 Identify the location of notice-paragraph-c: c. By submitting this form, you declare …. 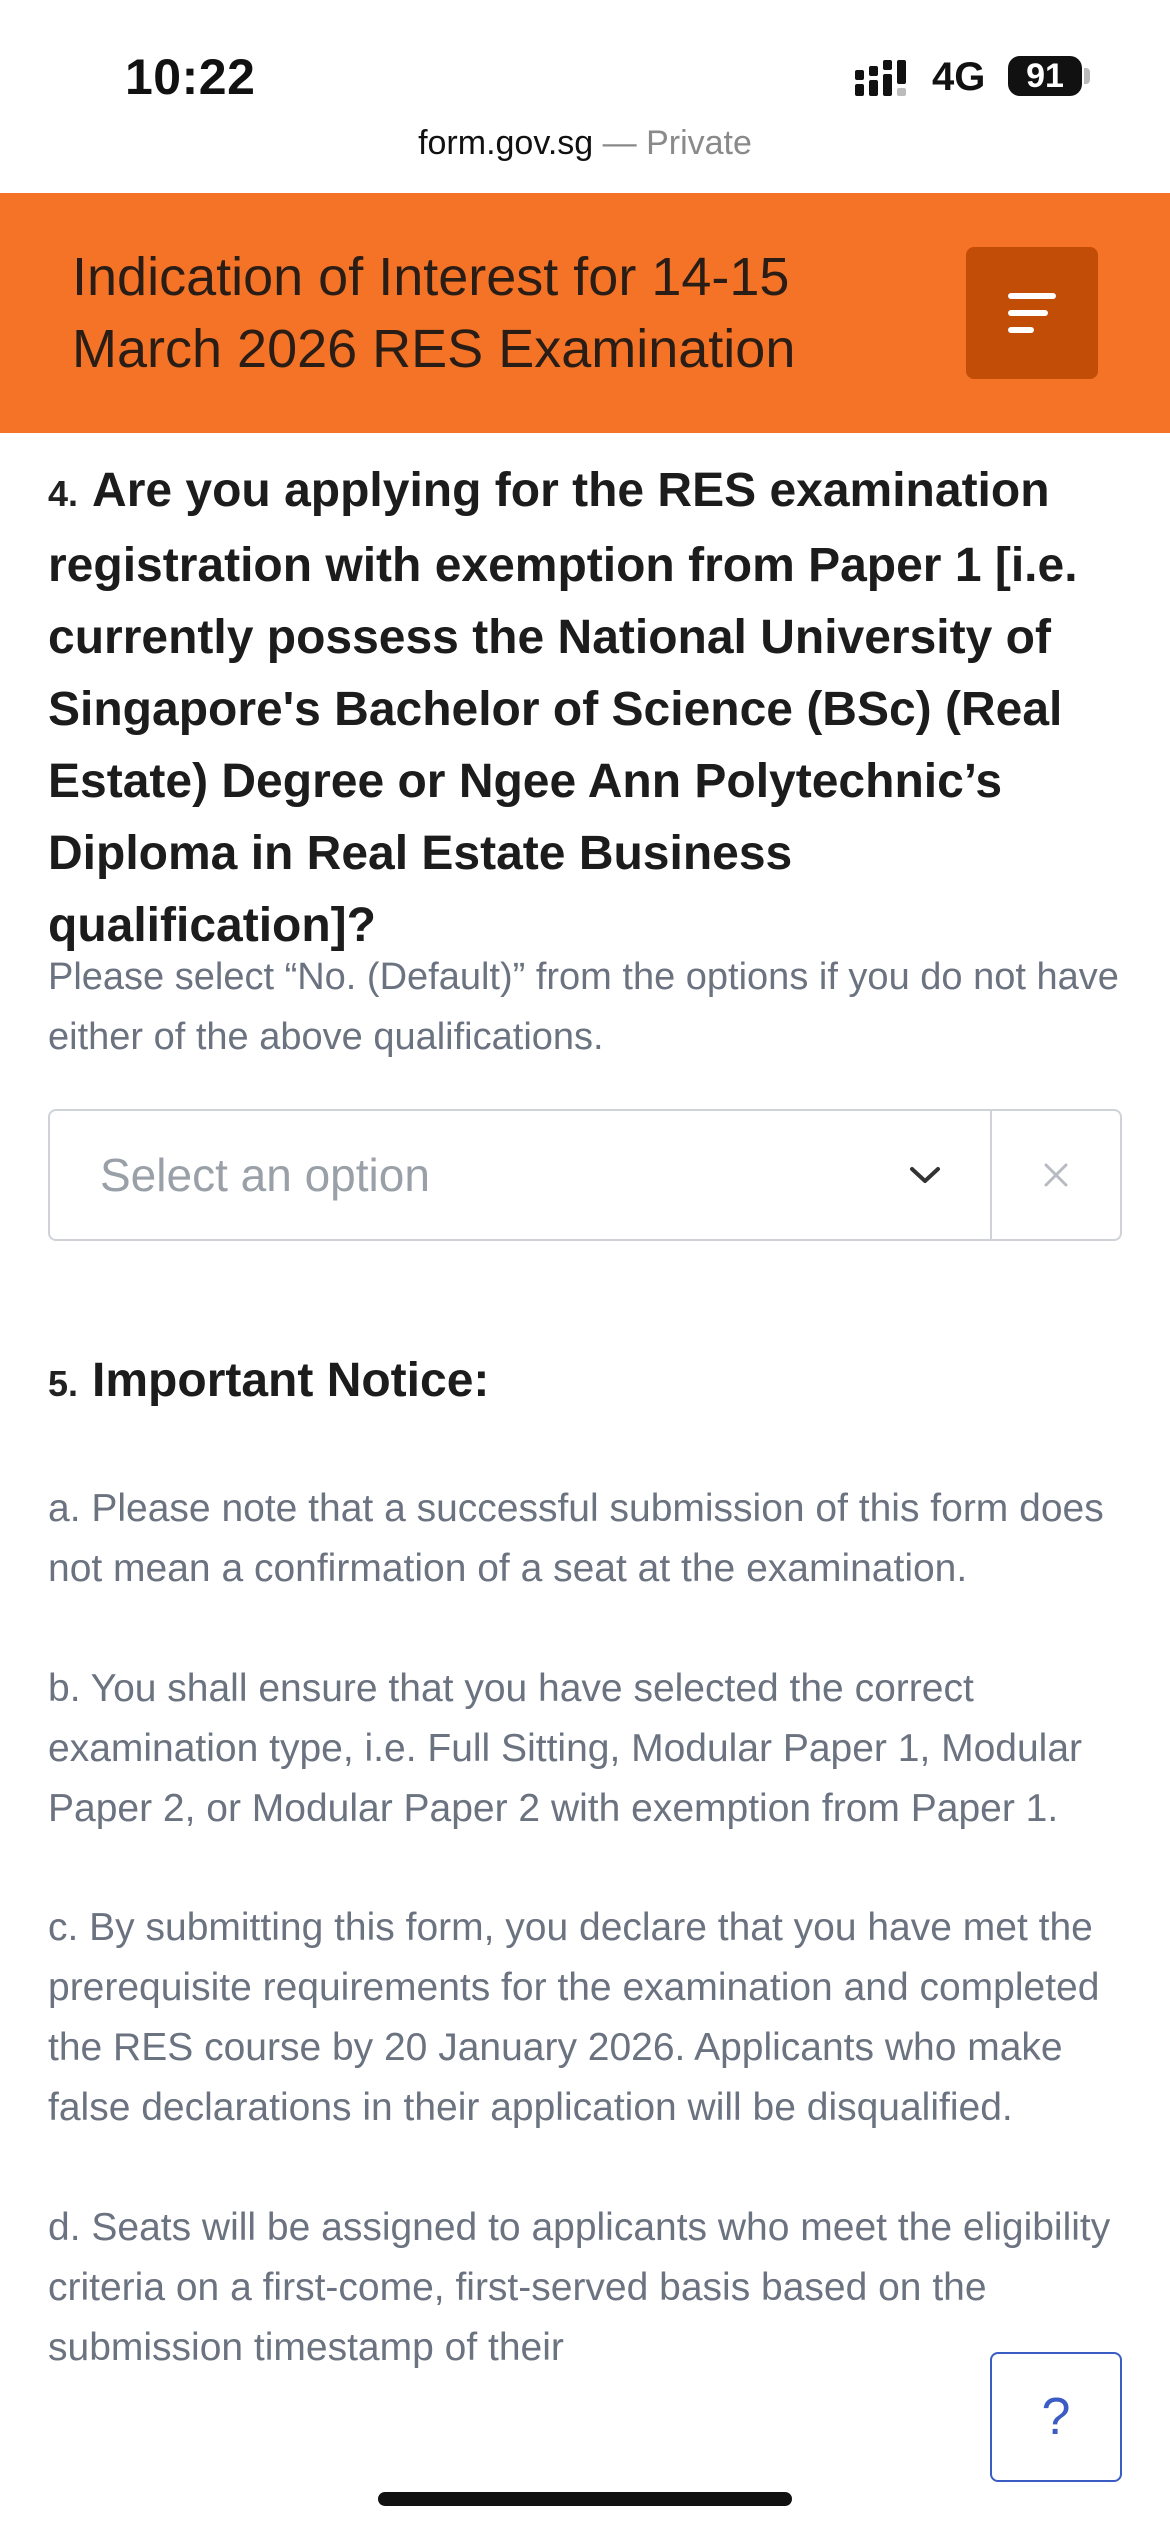
(574, 2017).